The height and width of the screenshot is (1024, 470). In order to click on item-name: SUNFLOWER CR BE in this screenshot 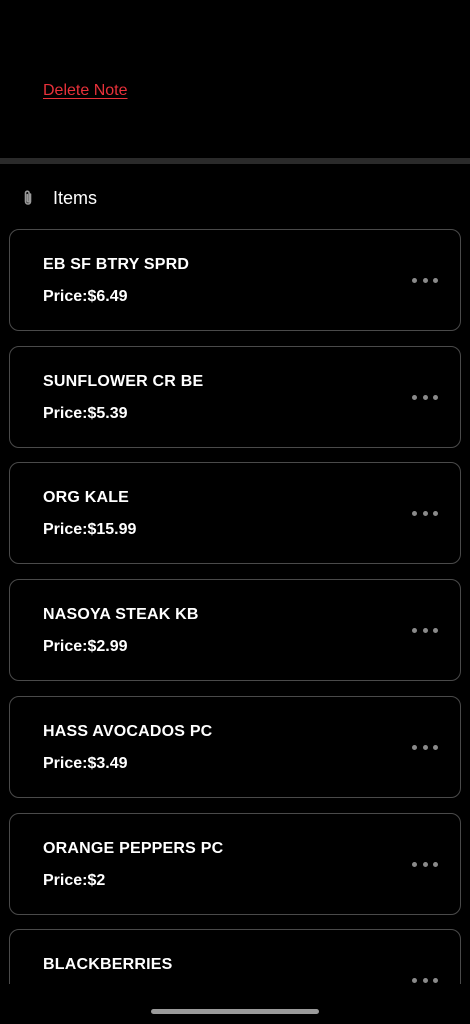, I will do `click(123, 381)`.